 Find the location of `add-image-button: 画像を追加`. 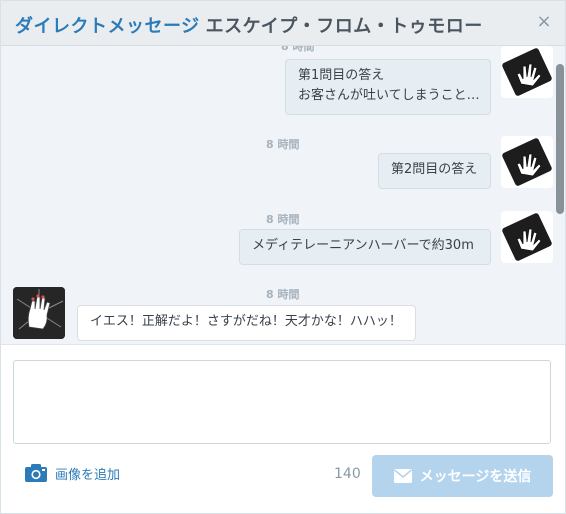

add-image-button: 画像を追加 is located at coordinates (72, 473).